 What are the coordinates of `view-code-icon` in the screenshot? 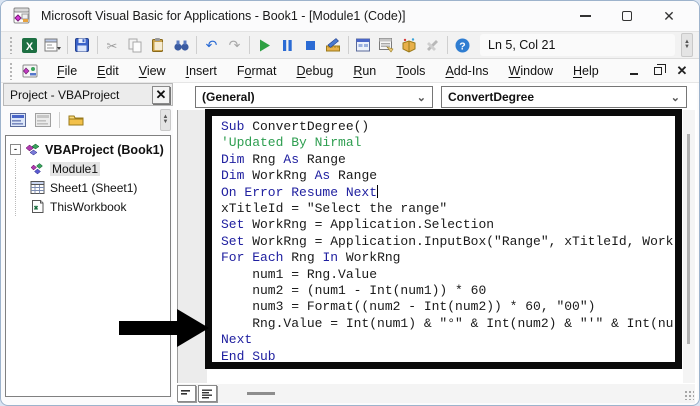 It's located at (18, 120).